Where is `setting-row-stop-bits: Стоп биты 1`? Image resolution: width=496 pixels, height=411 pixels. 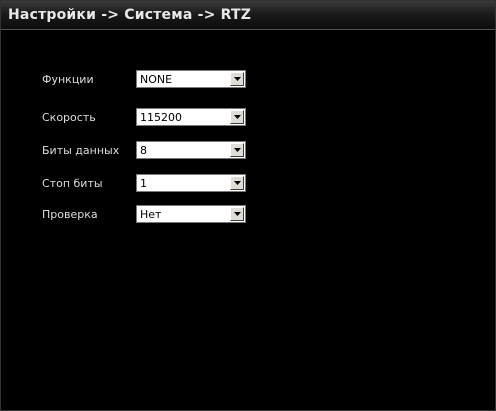 setting-row-stop-bits: Стоп биты 1 is located at coordinates (248, 184).